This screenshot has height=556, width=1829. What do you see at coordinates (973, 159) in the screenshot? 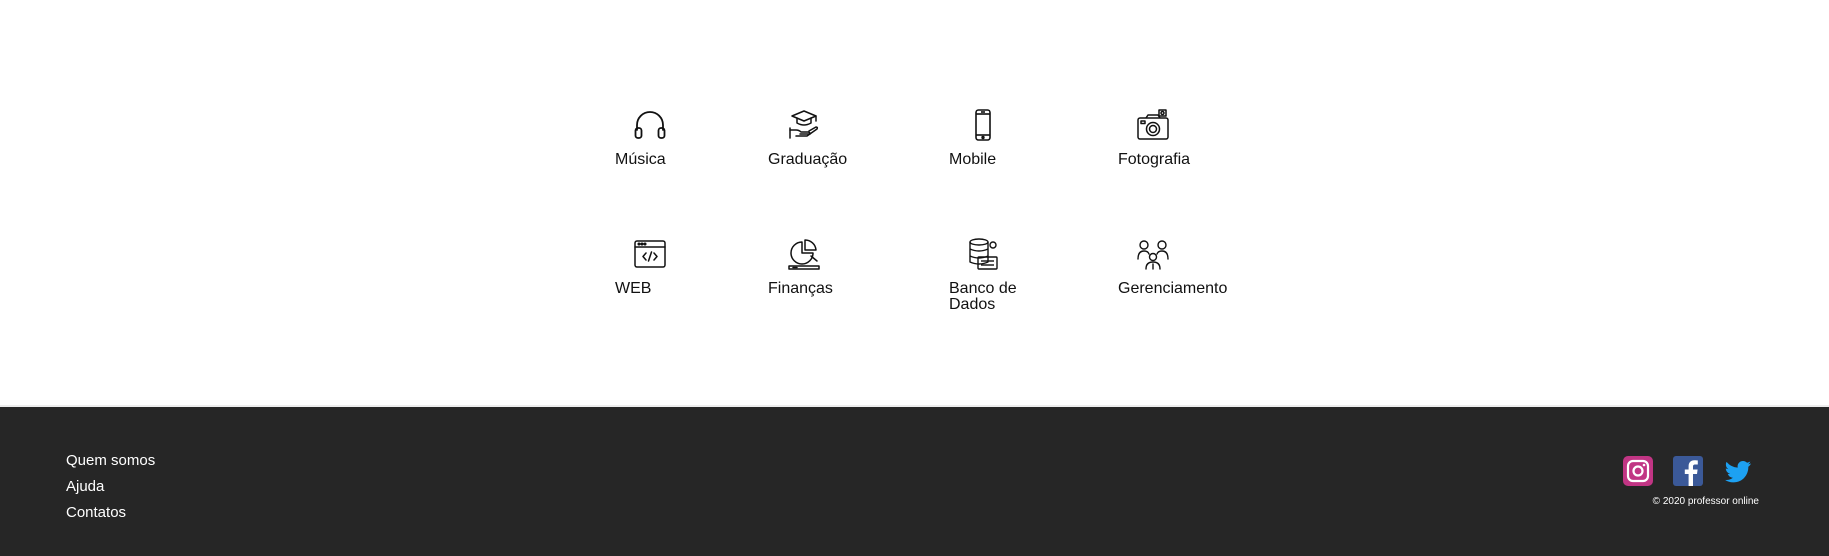
I see `category-label: Mobile` at bounding box center [973, 159].